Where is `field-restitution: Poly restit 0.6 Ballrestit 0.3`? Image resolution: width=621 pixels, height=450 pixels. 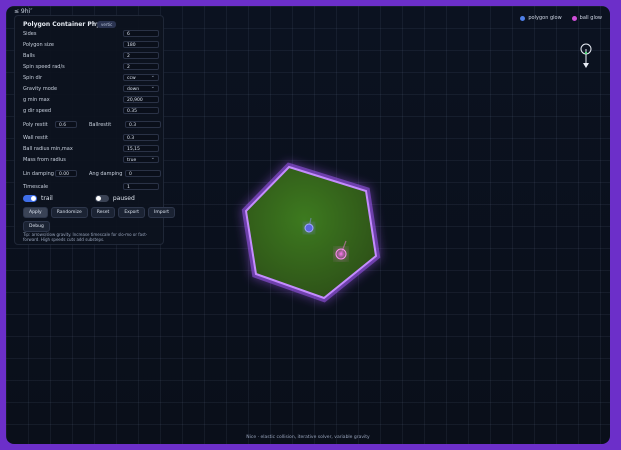 field-restitution: Poly restit 0.6 Ballrestit 0.3 is located at coordinates (92, 124).